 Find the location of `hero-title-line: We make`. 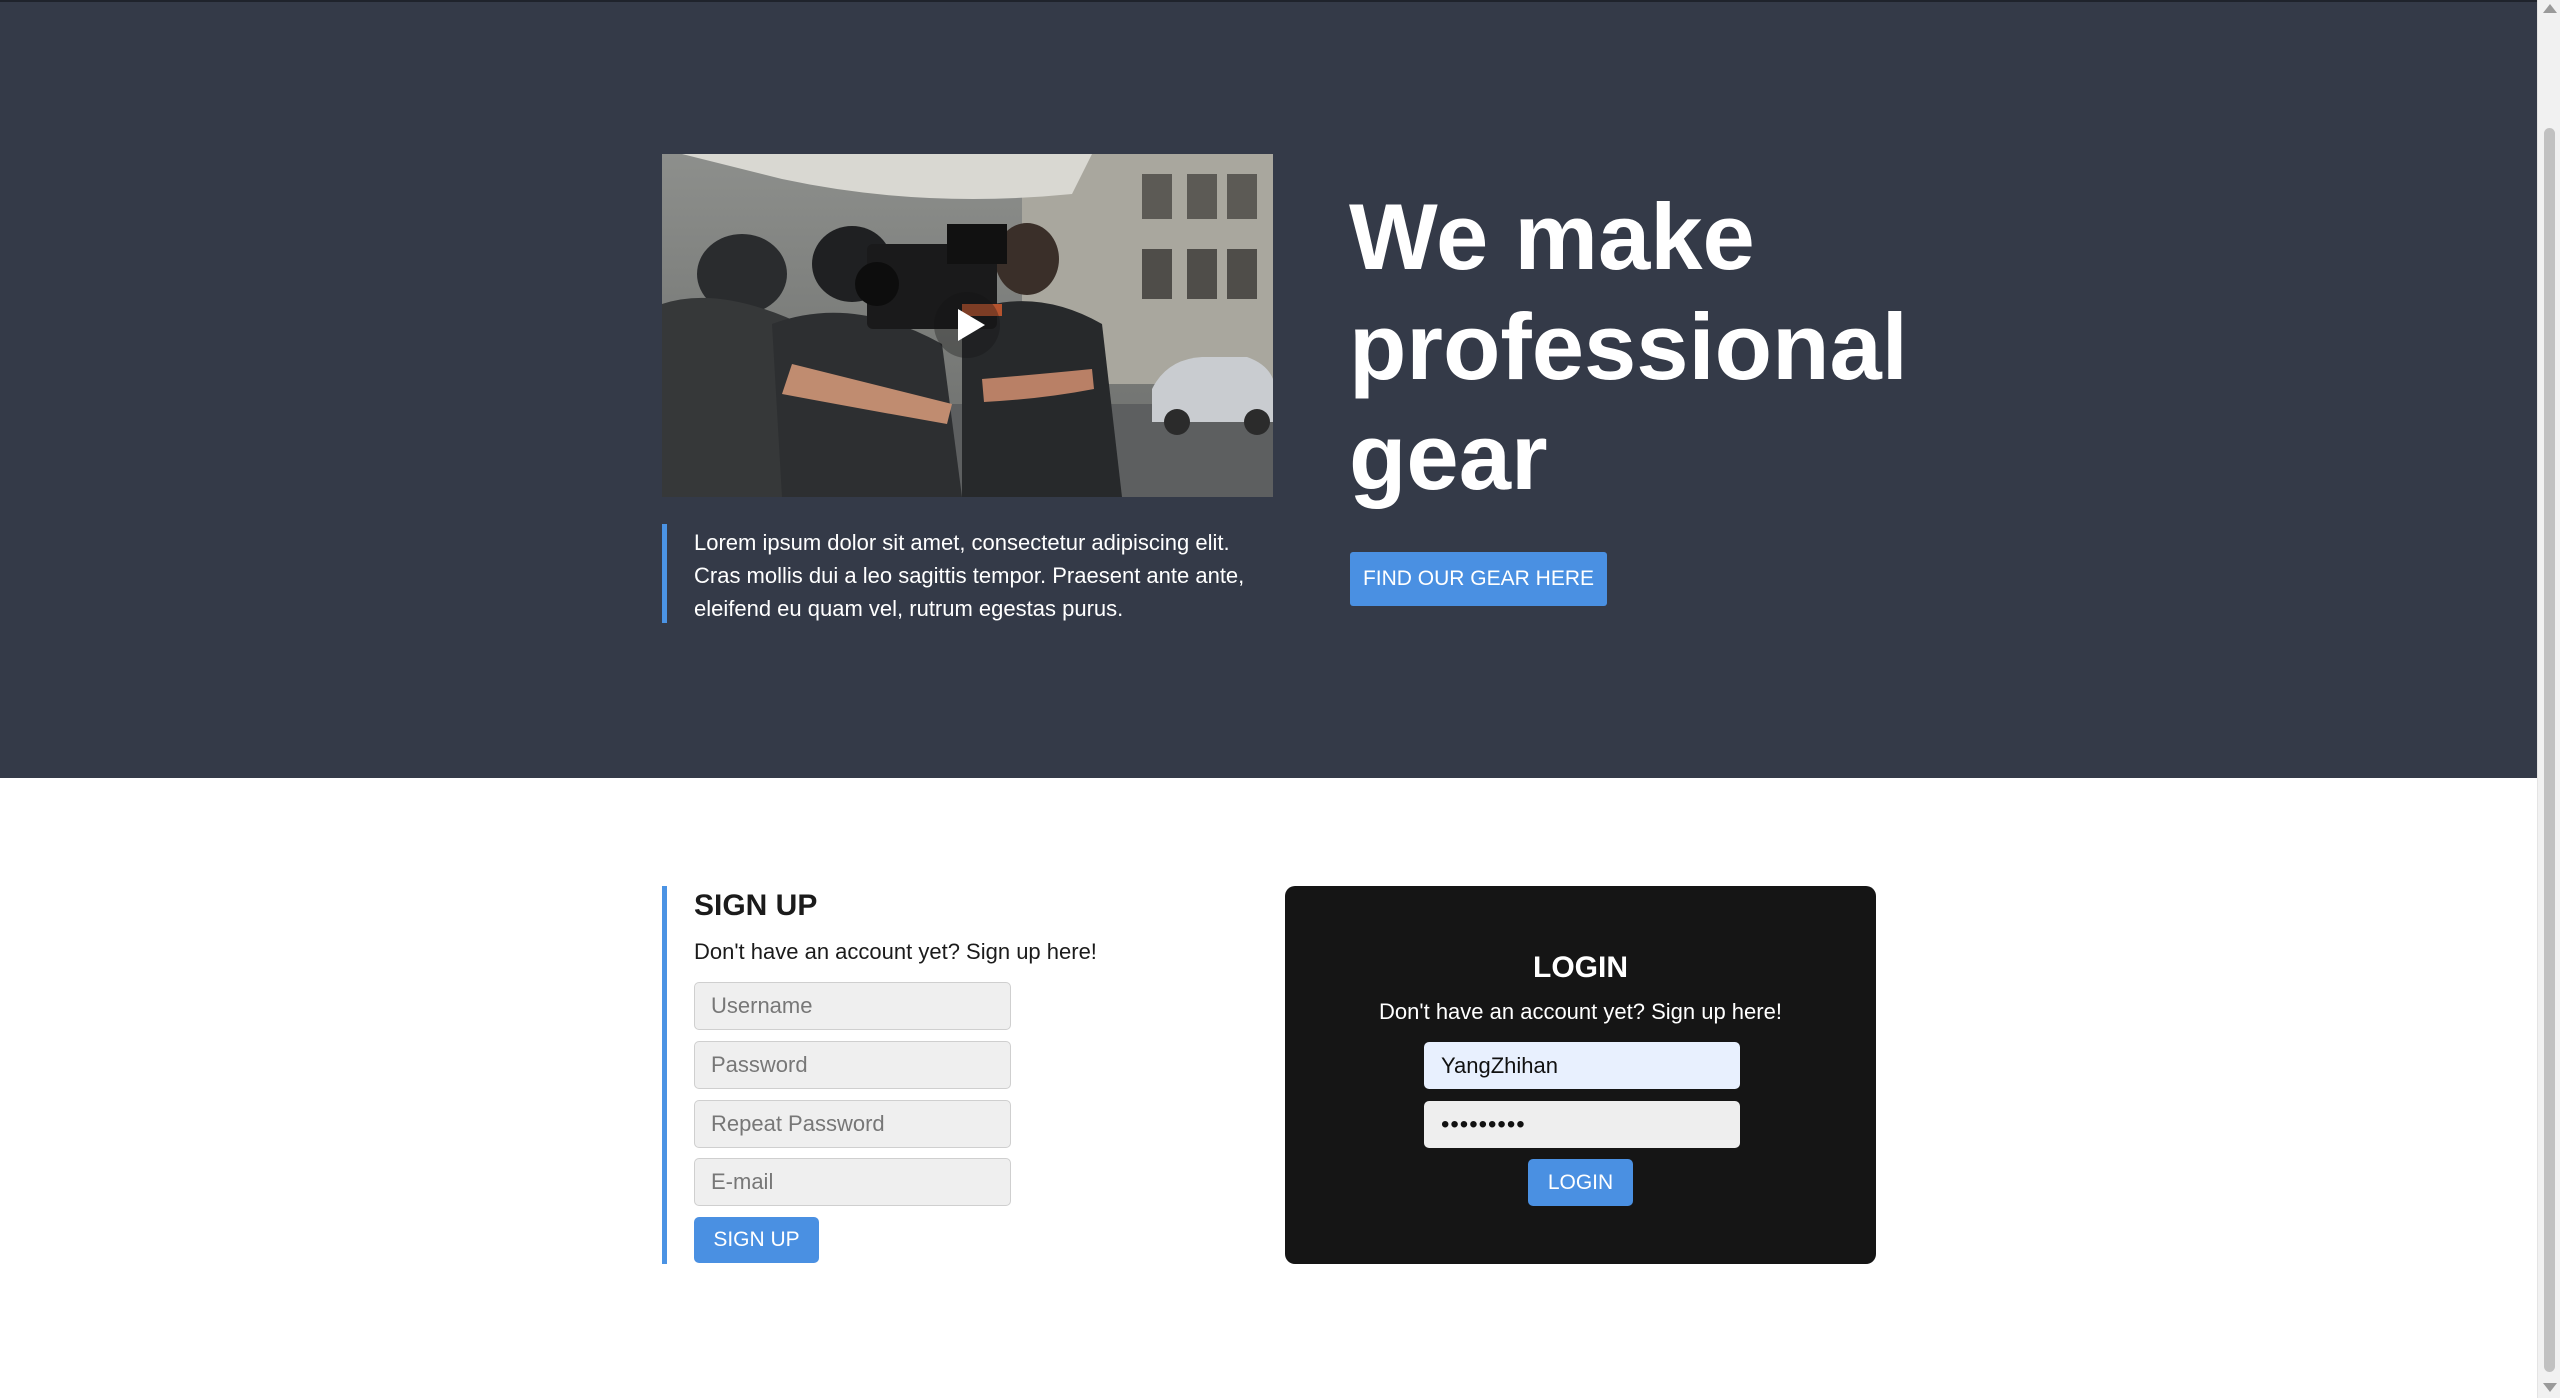

hero-title-line: We make is located at coordinates (1552, 236).